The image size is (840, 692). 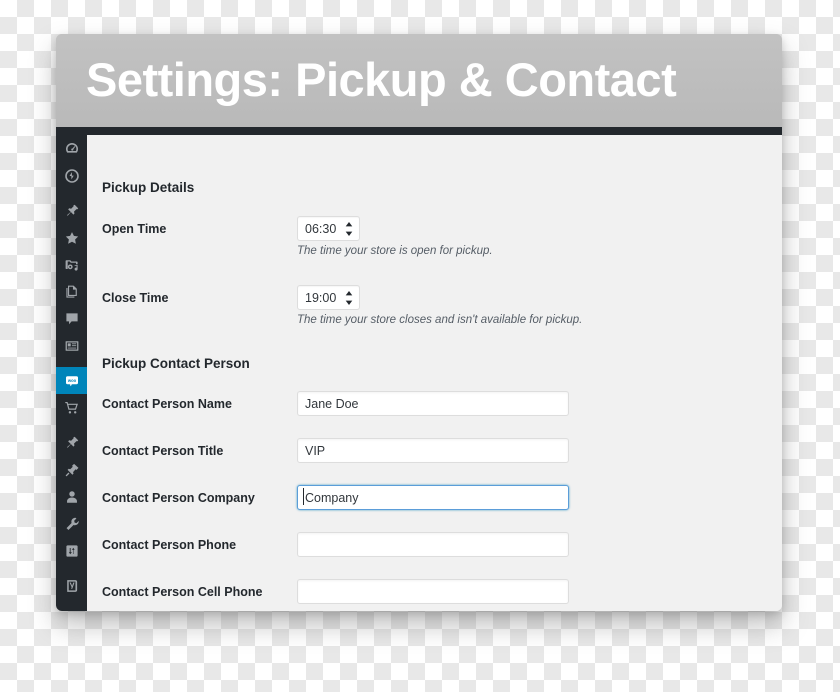 I want to click on svg-text: woo, so click(x=71, y=379).